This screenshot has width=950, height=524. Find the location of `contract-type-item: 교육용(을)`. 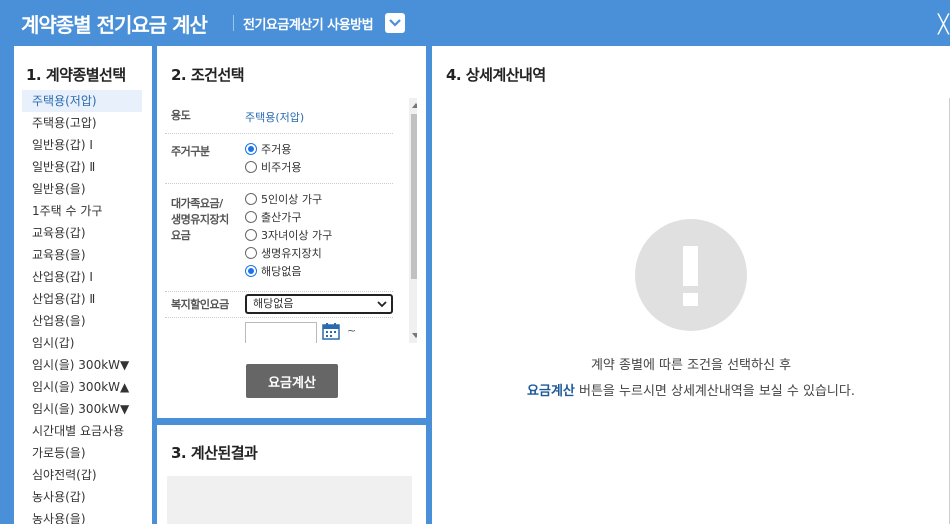

contract-type-item: 교육용(을) is located at coordinates (82, 255).